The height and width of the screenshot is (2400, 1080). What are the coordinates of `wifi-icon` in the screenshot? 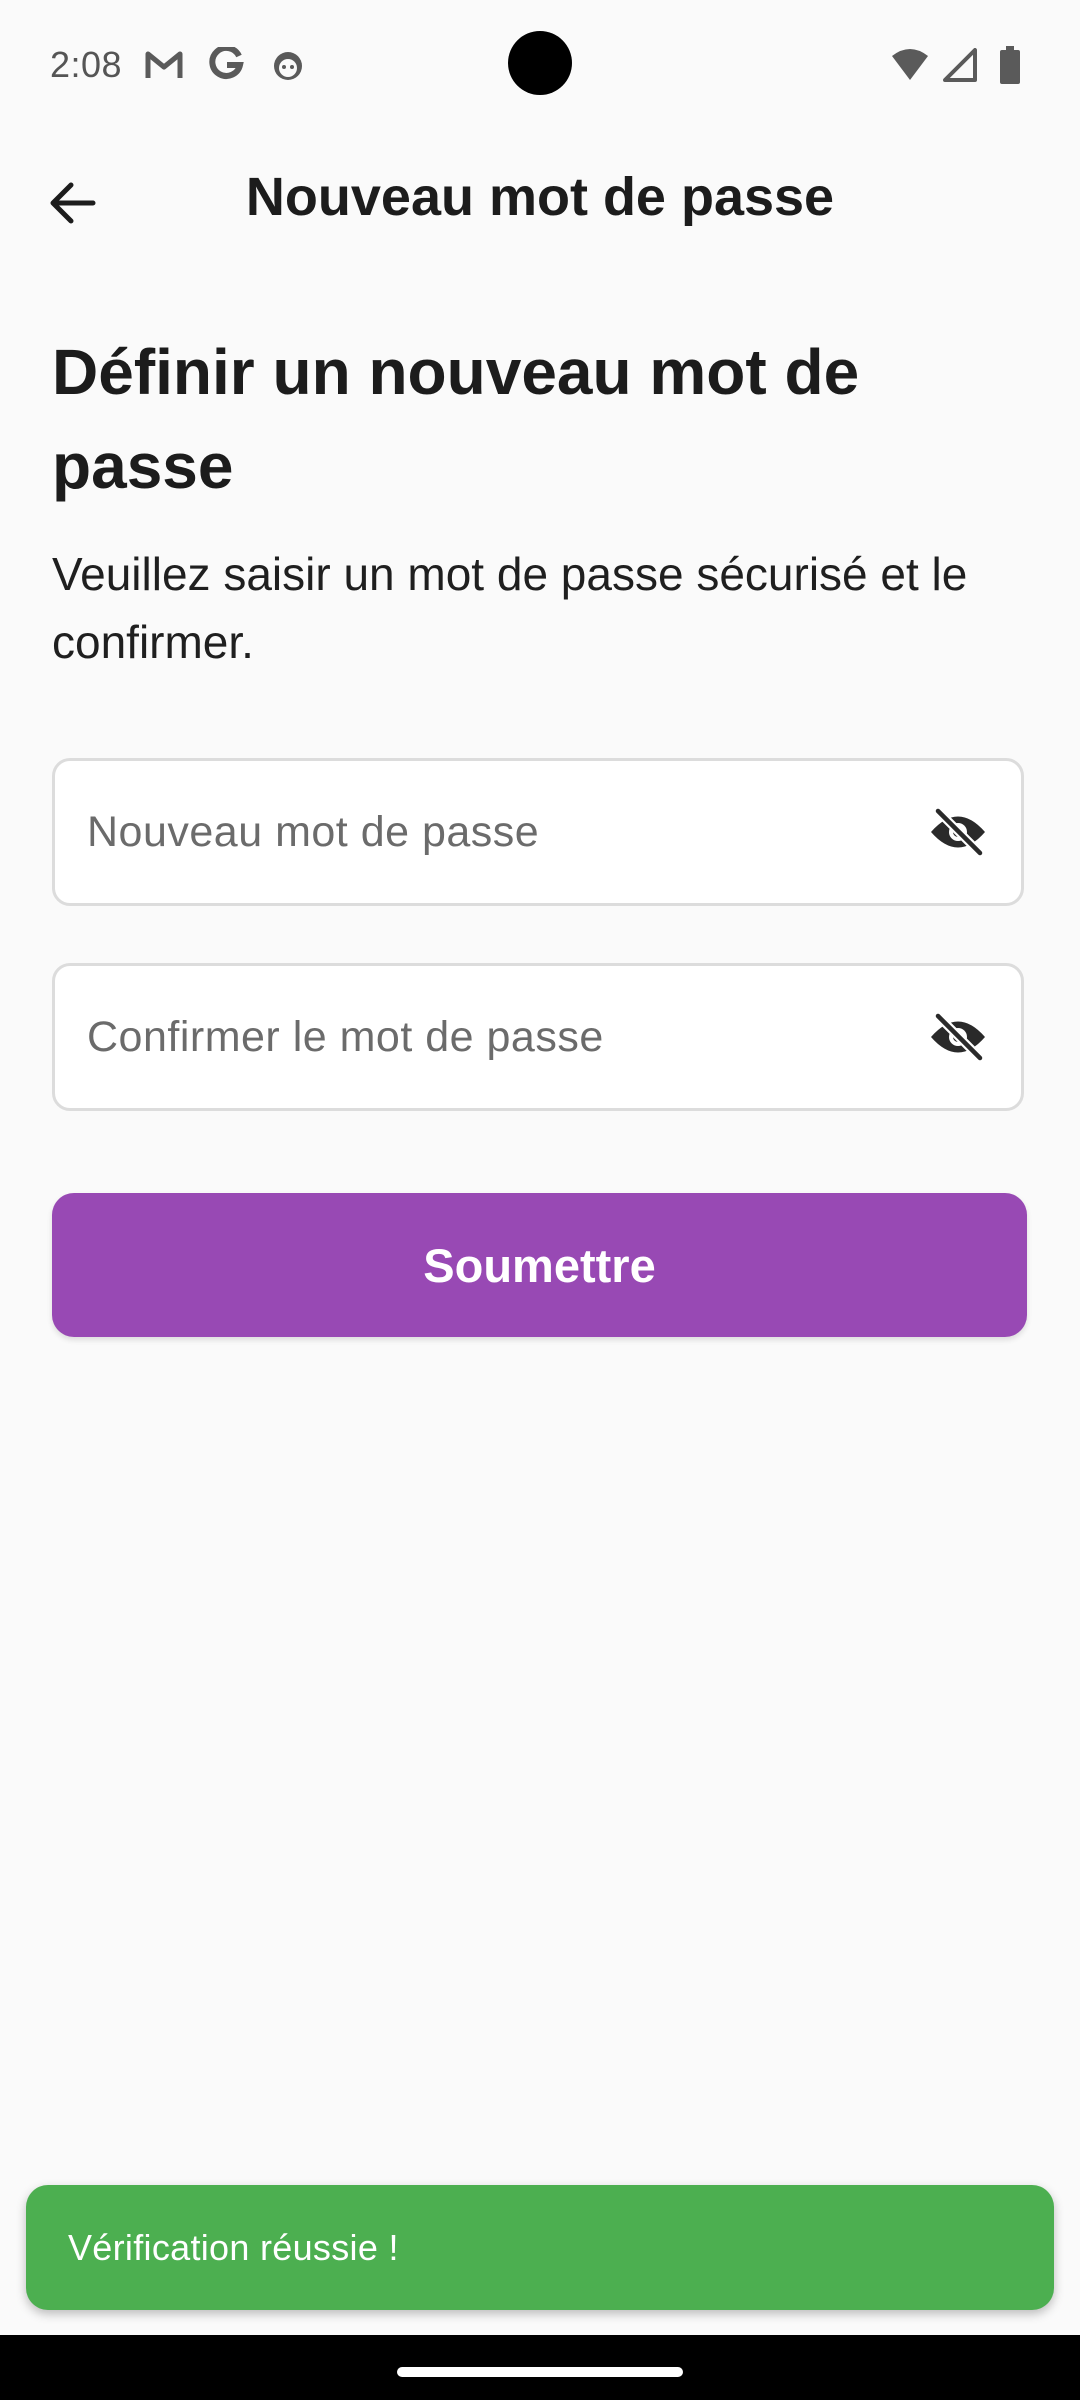 It's located at (910, 65).